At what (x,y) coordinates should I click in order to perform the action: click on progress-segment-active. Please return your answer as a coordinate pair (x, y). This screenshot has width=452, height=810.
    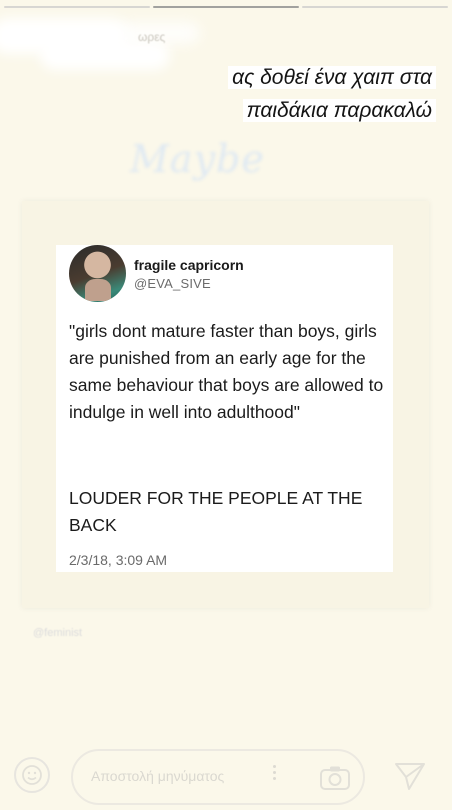
    Looking at the image, I should click on (226, 7).